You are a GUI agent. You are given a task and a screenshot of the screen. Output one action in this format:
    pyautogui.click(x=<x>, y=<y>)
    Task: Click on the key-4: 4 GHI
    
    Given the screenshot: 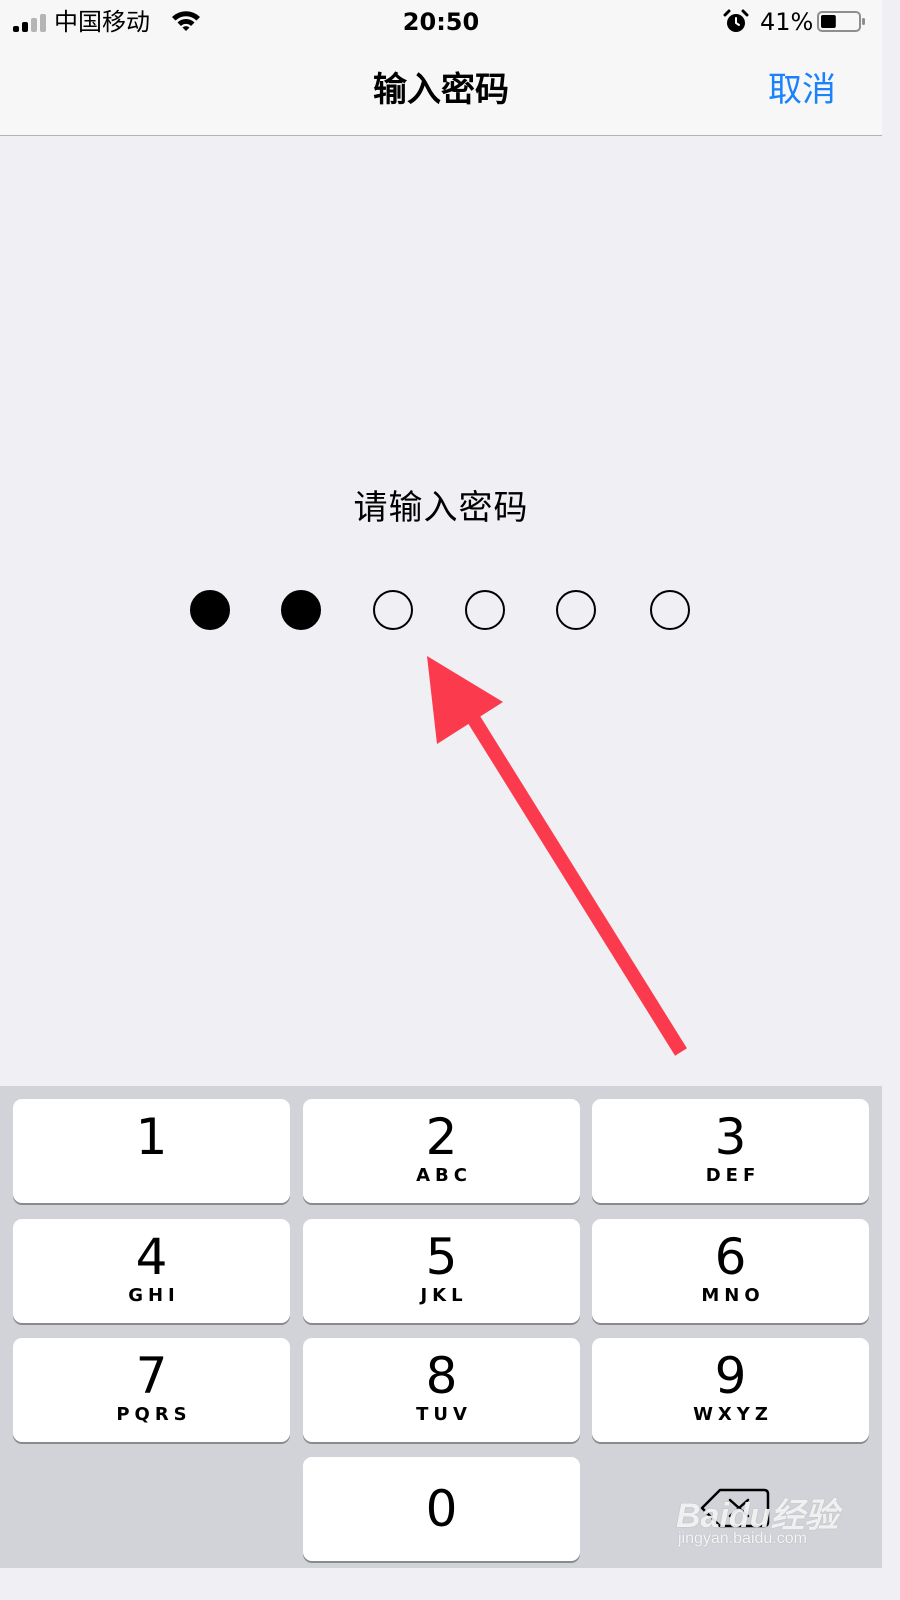 What is the action you would take?
    pyautogui.click(x=151, y=1271)
    